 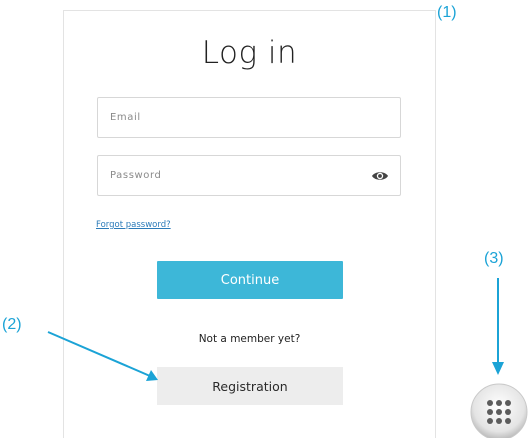 What do you see at coordinates (499, 410) in the screenshot?
I see `grid-icon` at bounding box center [499, 410].